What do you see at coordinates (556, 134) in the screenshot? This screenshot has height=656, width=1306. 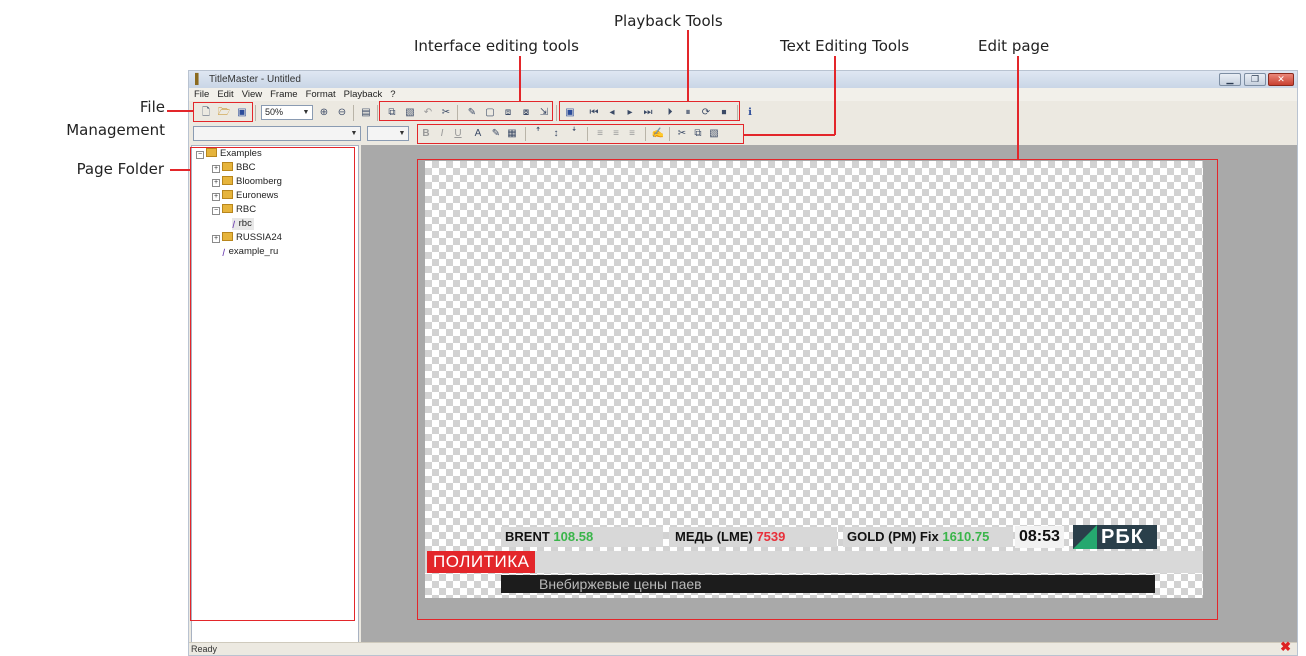 I see `align-middle-icon: ↕` at bounding box center [556, 134].